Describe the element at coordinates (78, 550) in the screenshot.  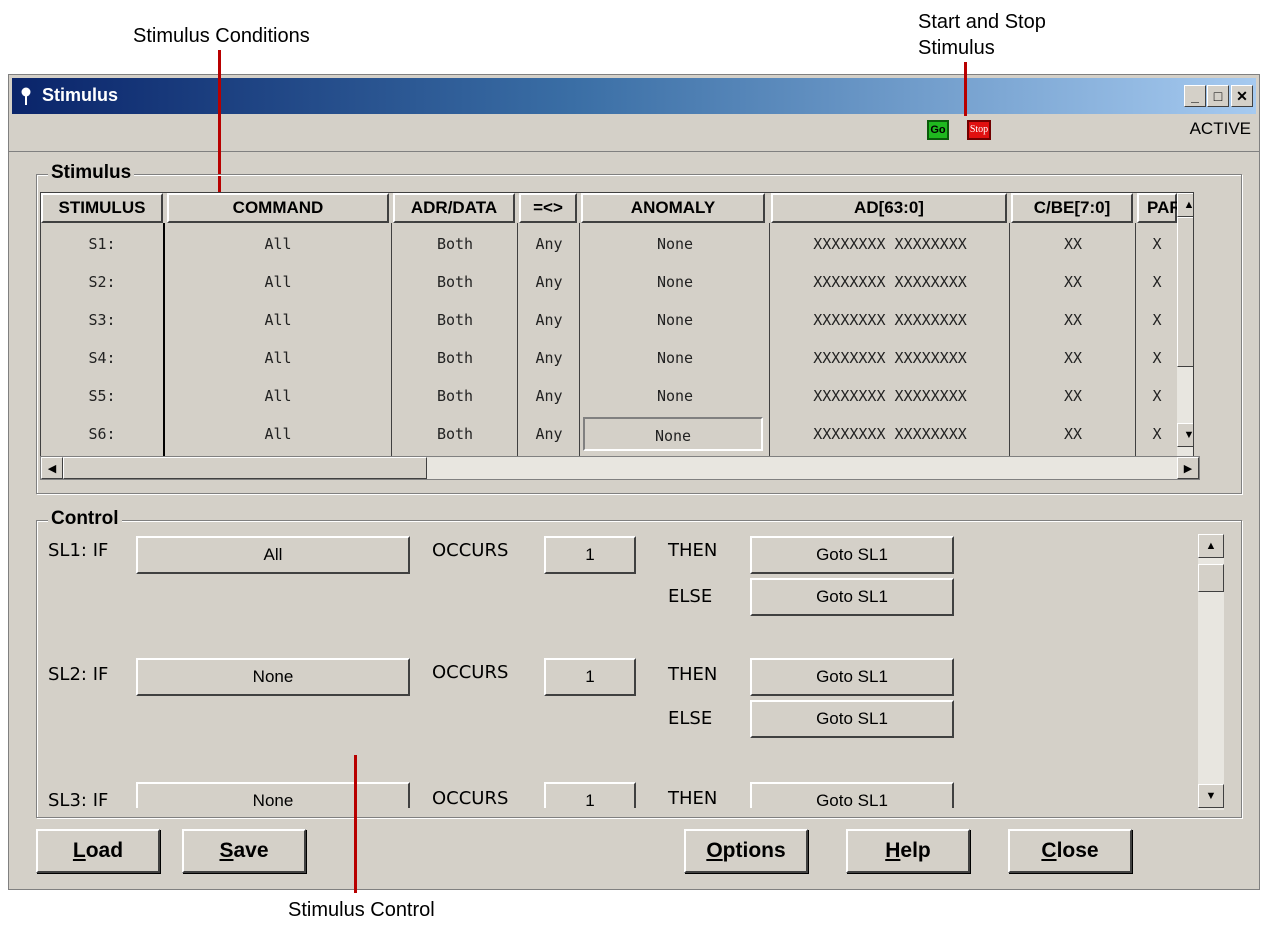
I see `sl1-label: SL1: IF` at that location.